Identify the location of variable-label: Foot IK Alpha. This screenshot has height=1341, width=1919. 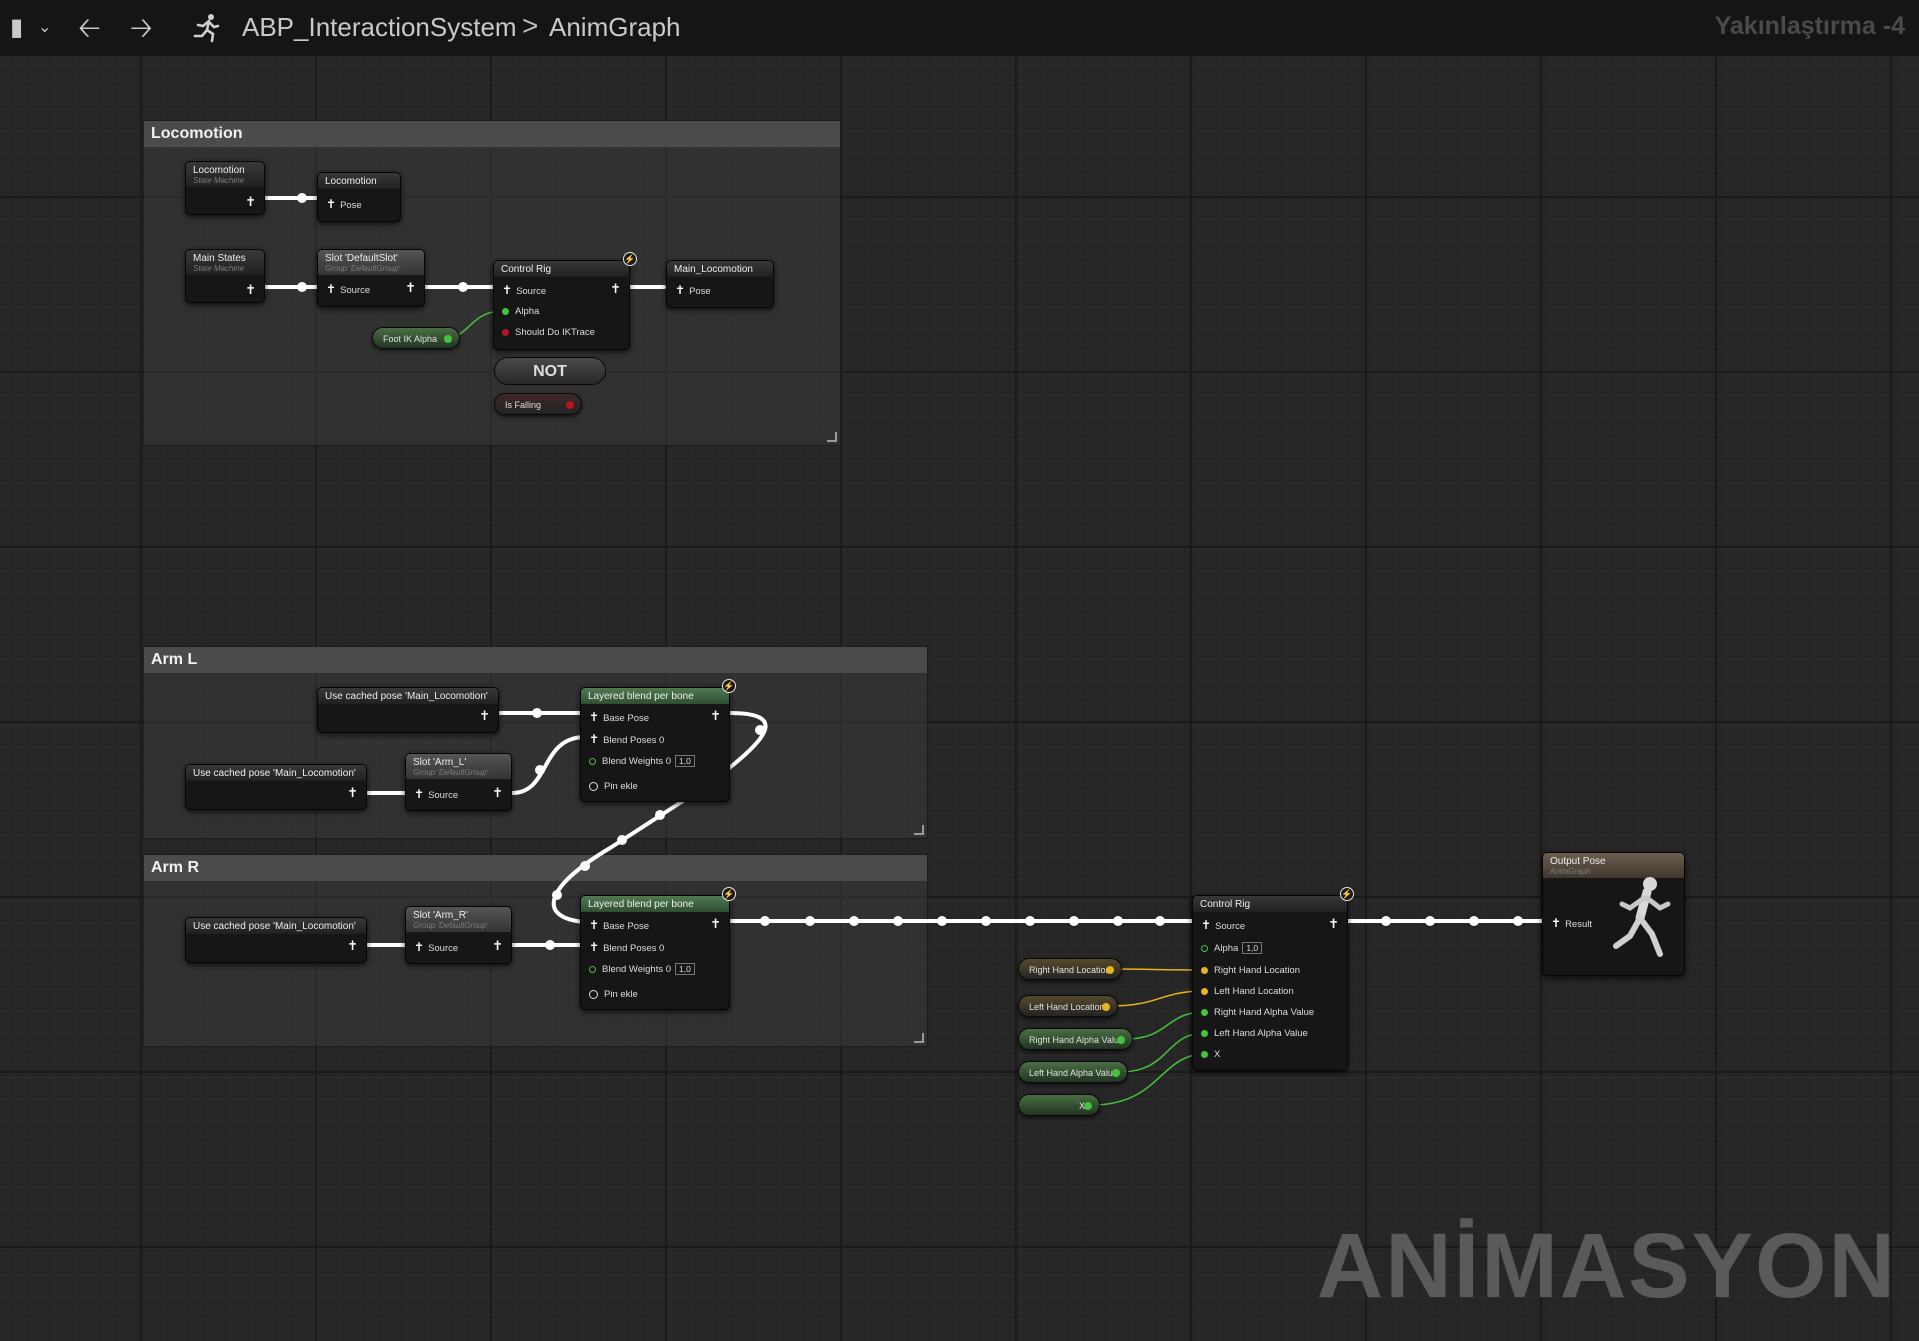
(410, 339).